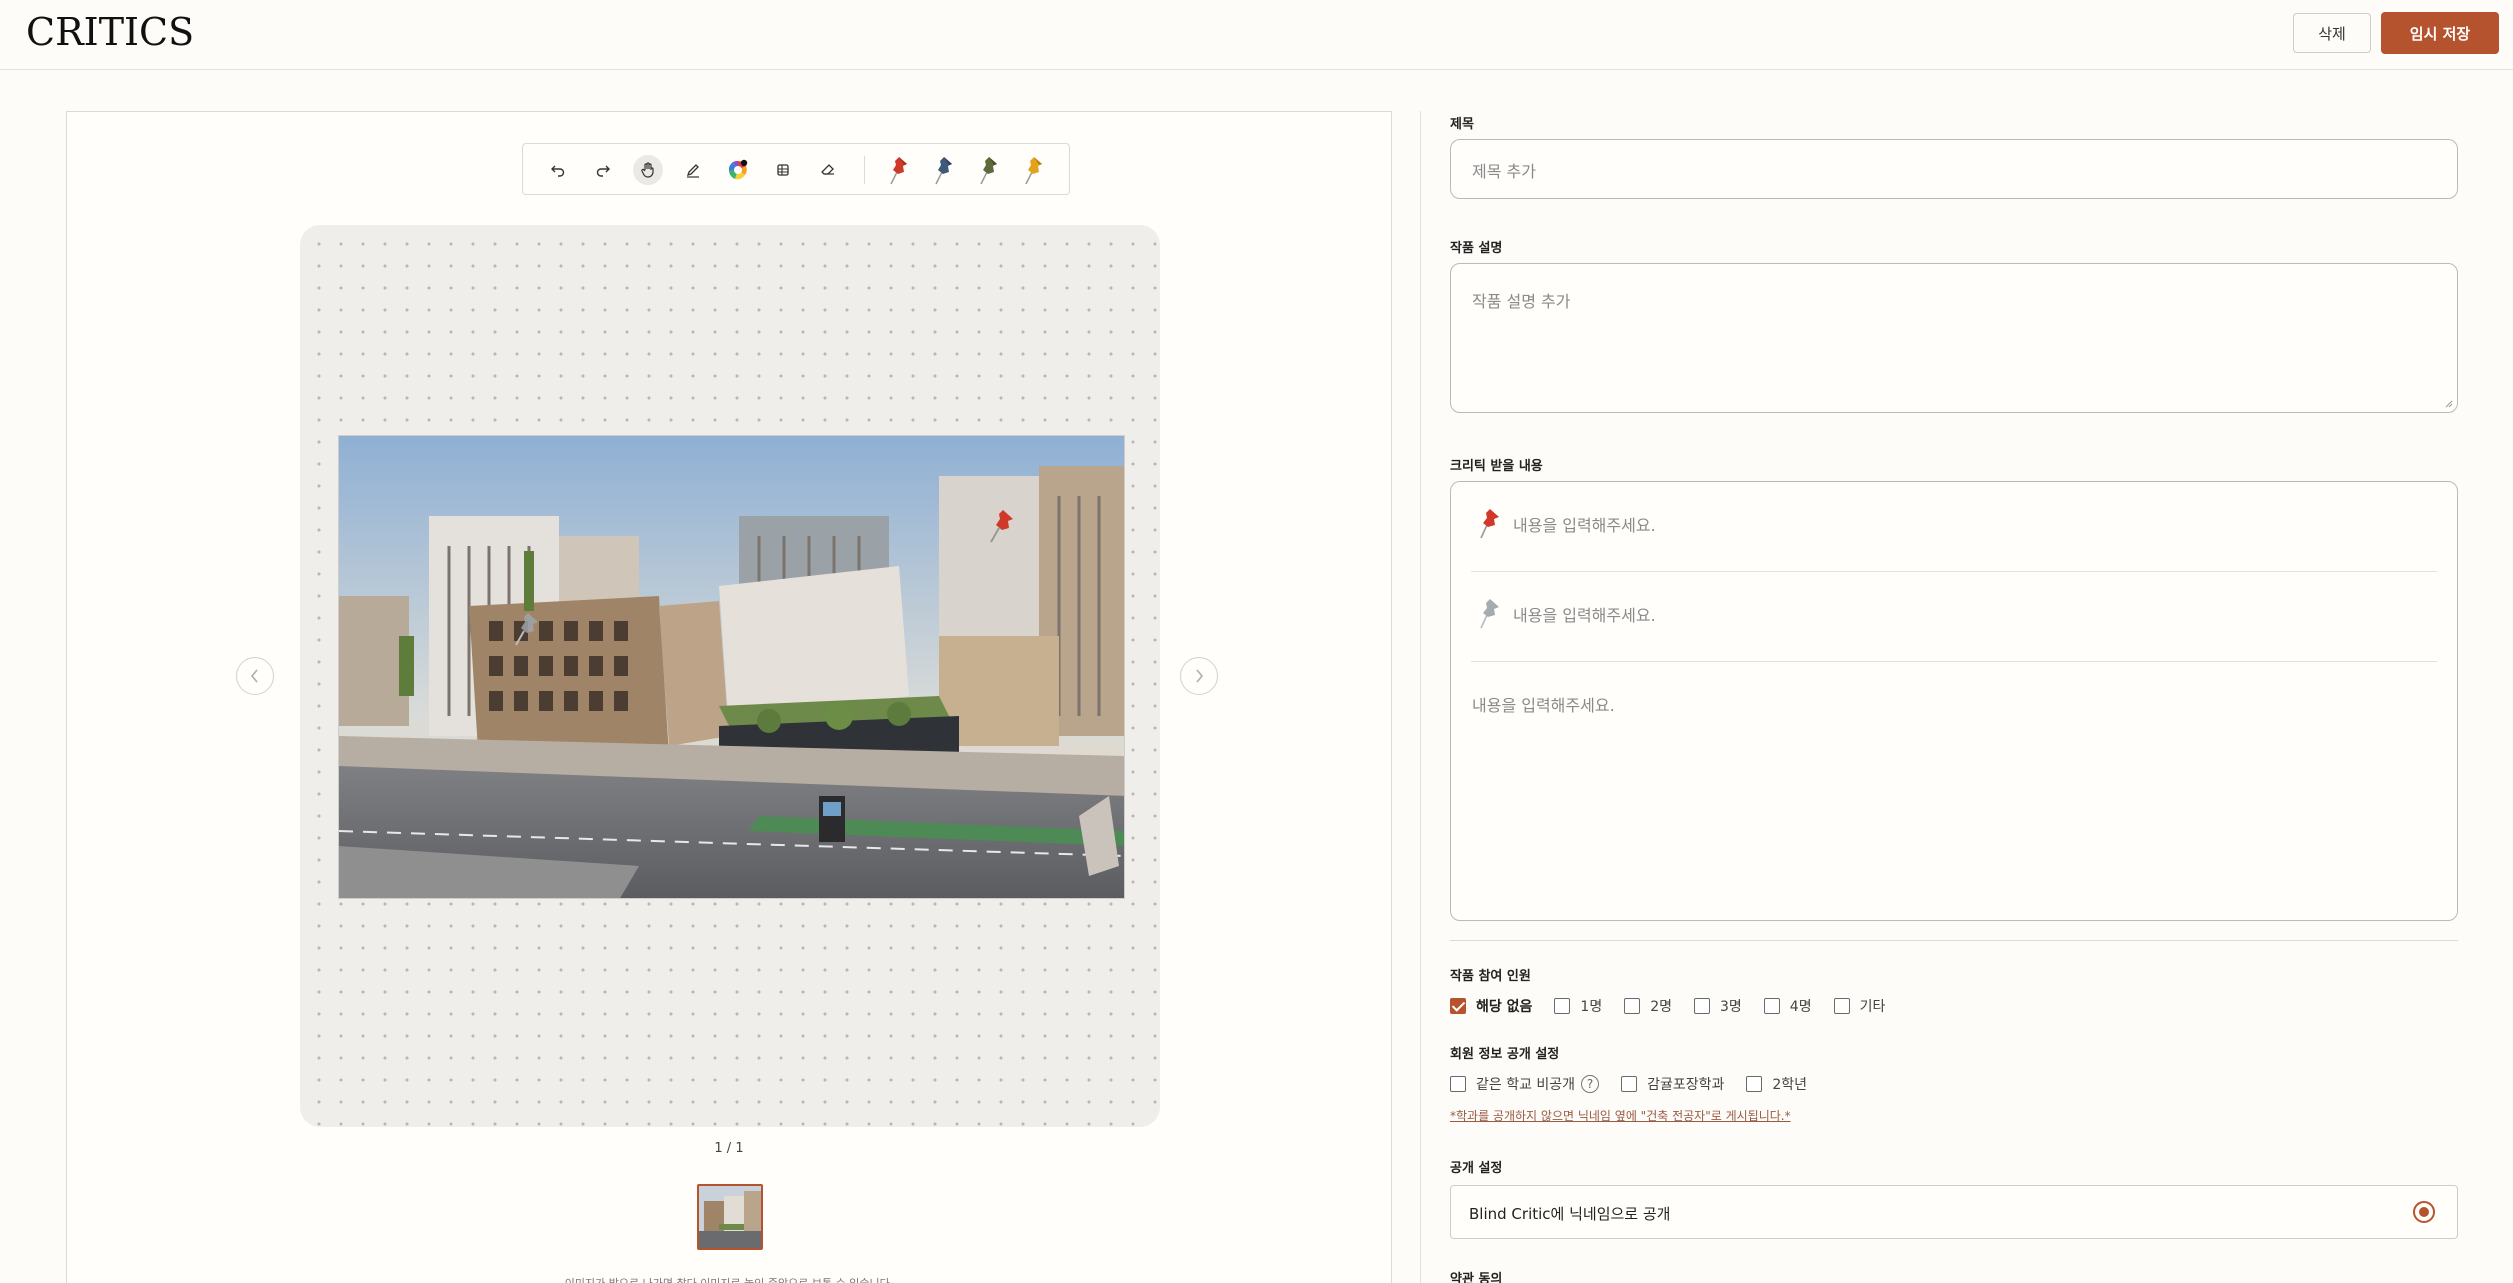  What do you see at coordinates (1776, 1084) in the screenshot?
I see `grade-option: 2학년` at bounding box center [1776, 1084].